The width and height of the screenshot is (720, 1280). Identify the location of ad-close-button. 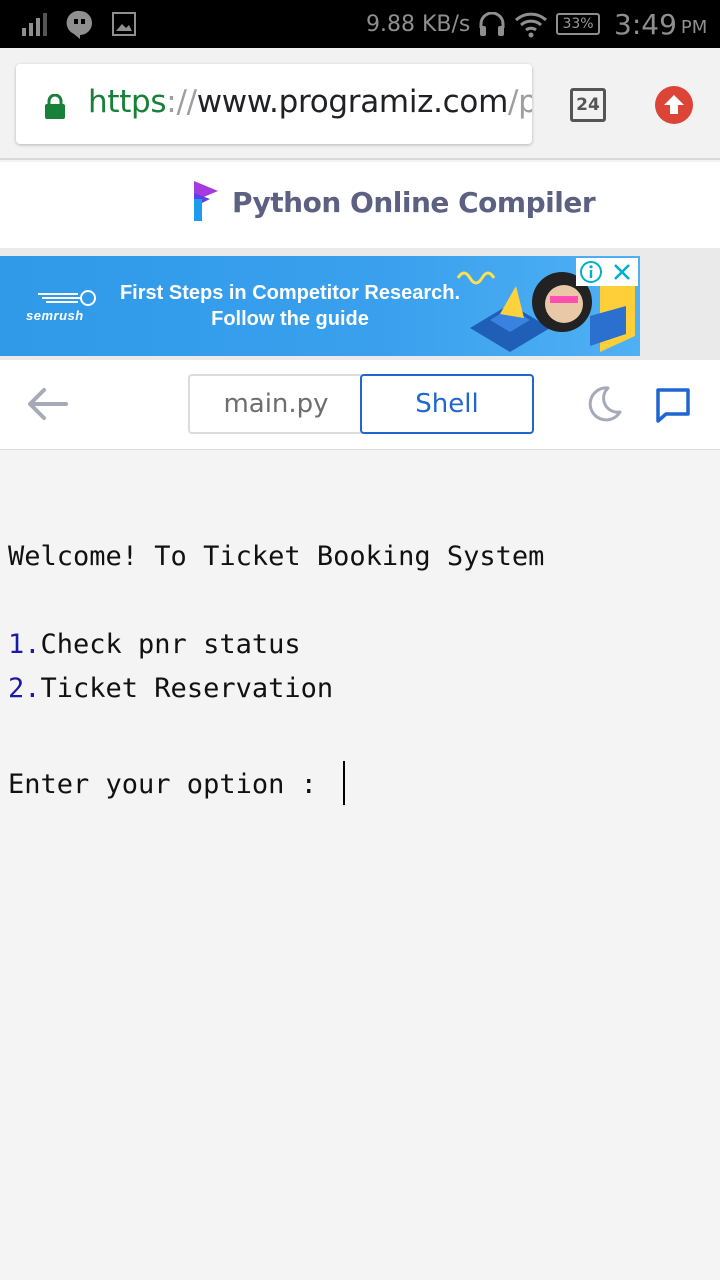
(622, 272).